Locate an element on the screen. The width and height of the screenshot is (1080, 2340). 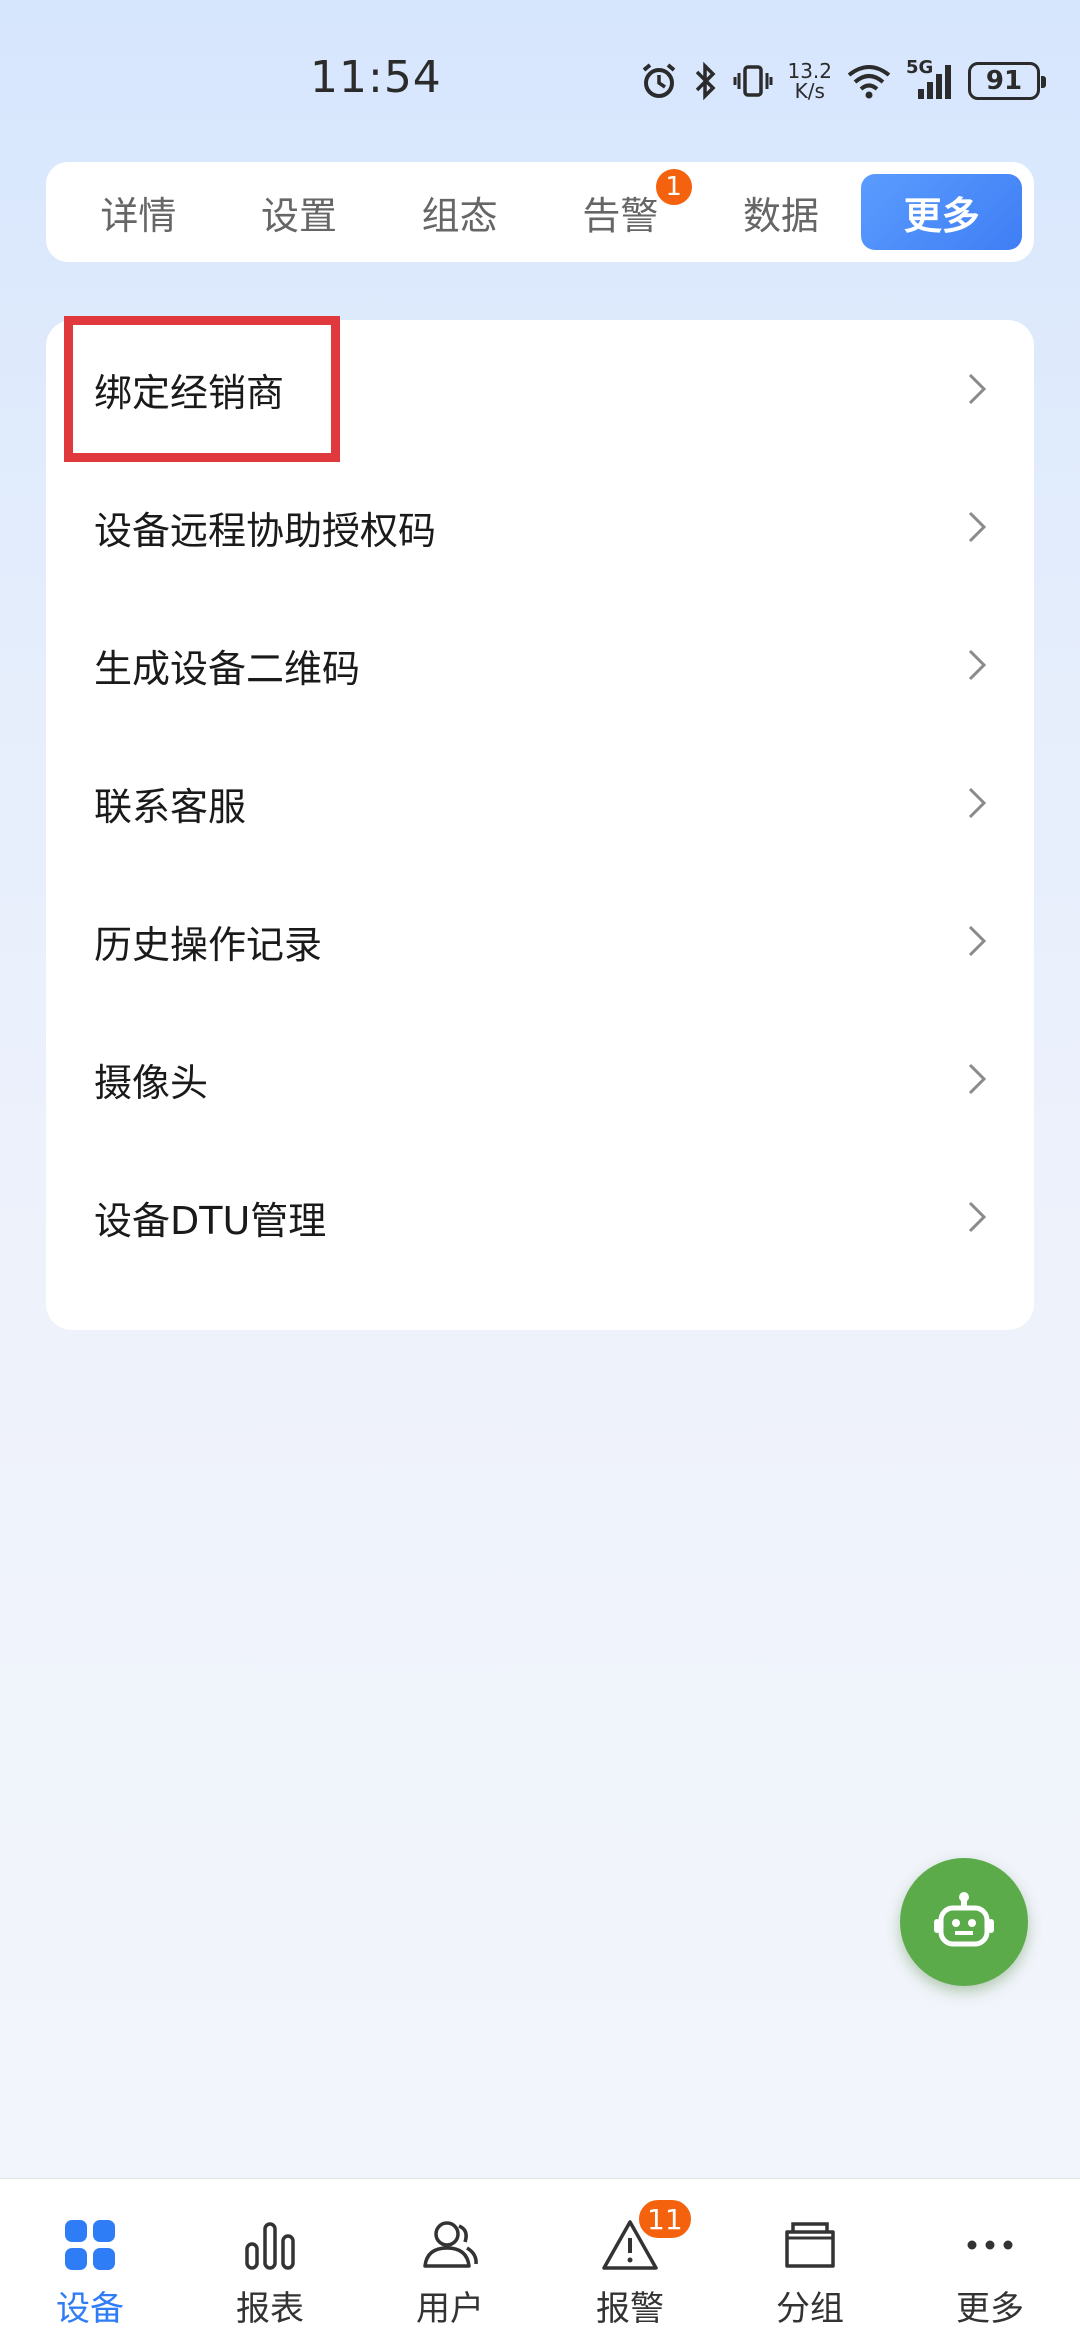
menu-item-label: 设备远程协助授权码 is located at coordinates (265, 530).